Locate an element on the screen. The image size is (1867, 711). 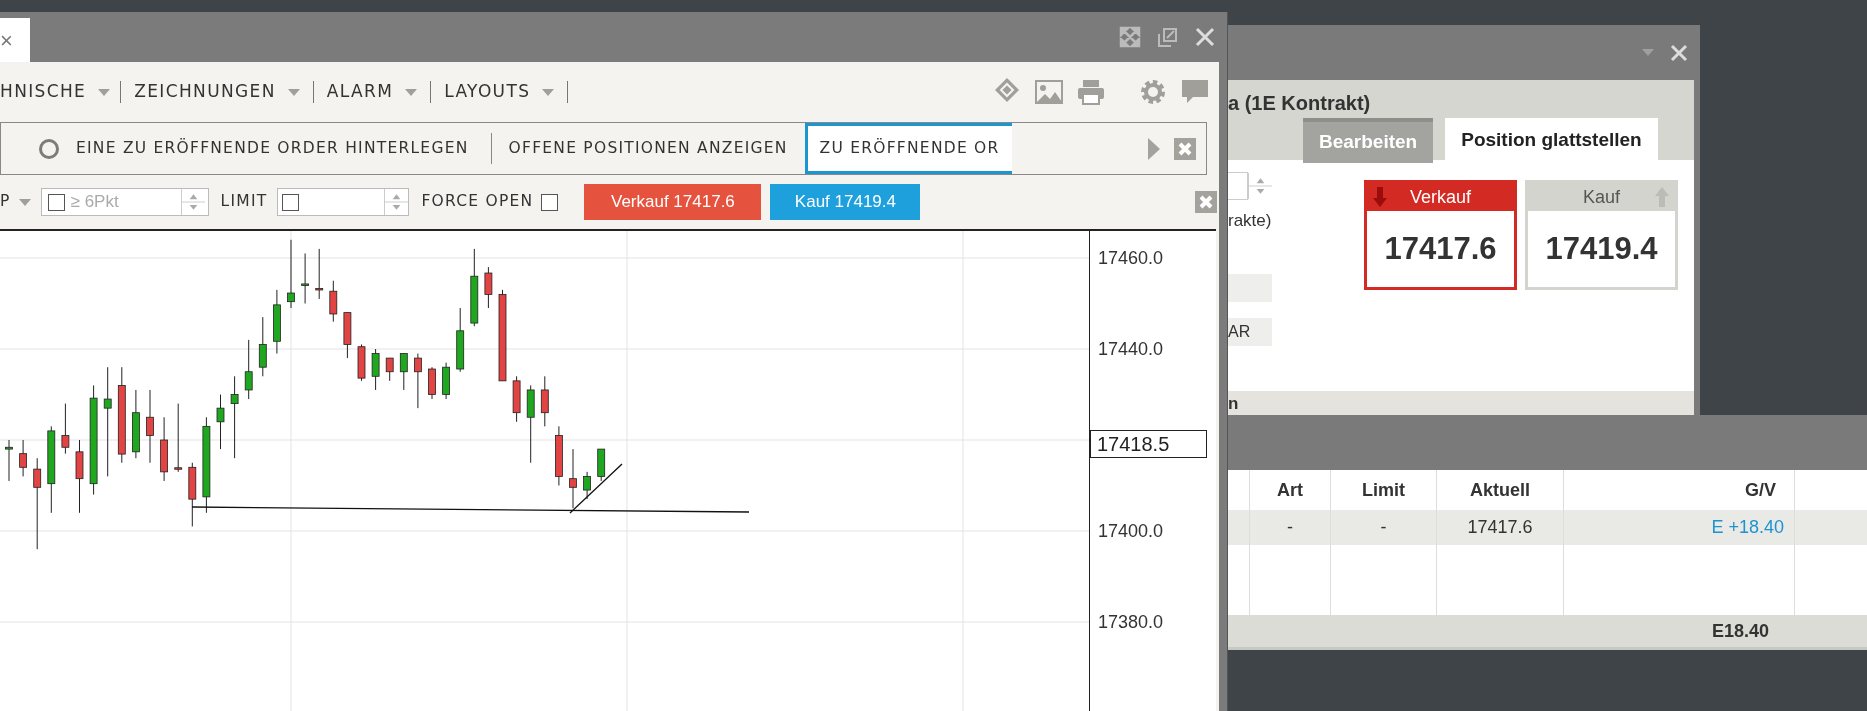
menu-button: LAYOUTS is located at coordinates (499, 92).